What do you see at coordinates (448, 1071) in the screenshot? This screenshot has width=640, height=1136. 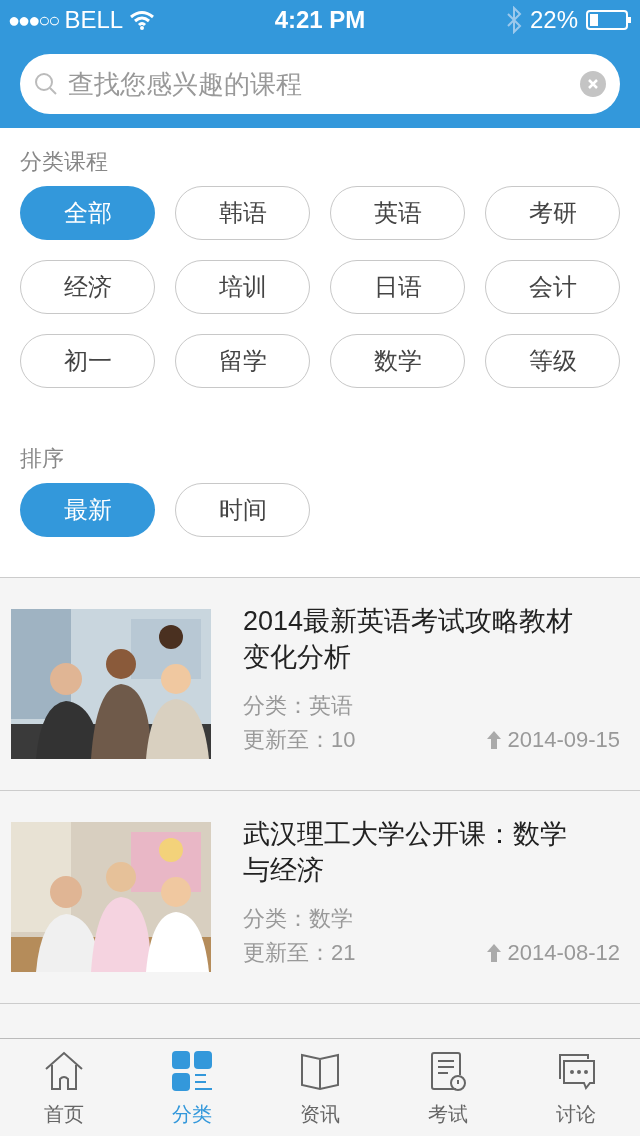 I see `document-icon` at bounding box center [448, 1071].